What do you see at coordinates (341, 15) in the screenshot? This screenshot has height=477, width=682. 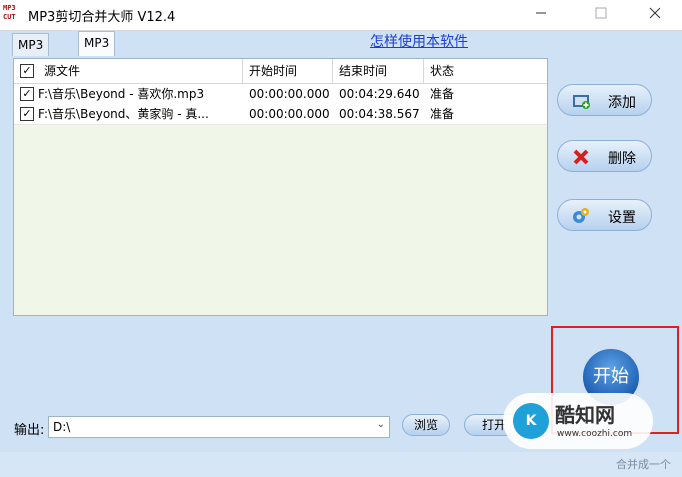 I see `title-bar: MP3 CUT MP3剪切合并大师 V12.4` at bounding box center [341, 15].